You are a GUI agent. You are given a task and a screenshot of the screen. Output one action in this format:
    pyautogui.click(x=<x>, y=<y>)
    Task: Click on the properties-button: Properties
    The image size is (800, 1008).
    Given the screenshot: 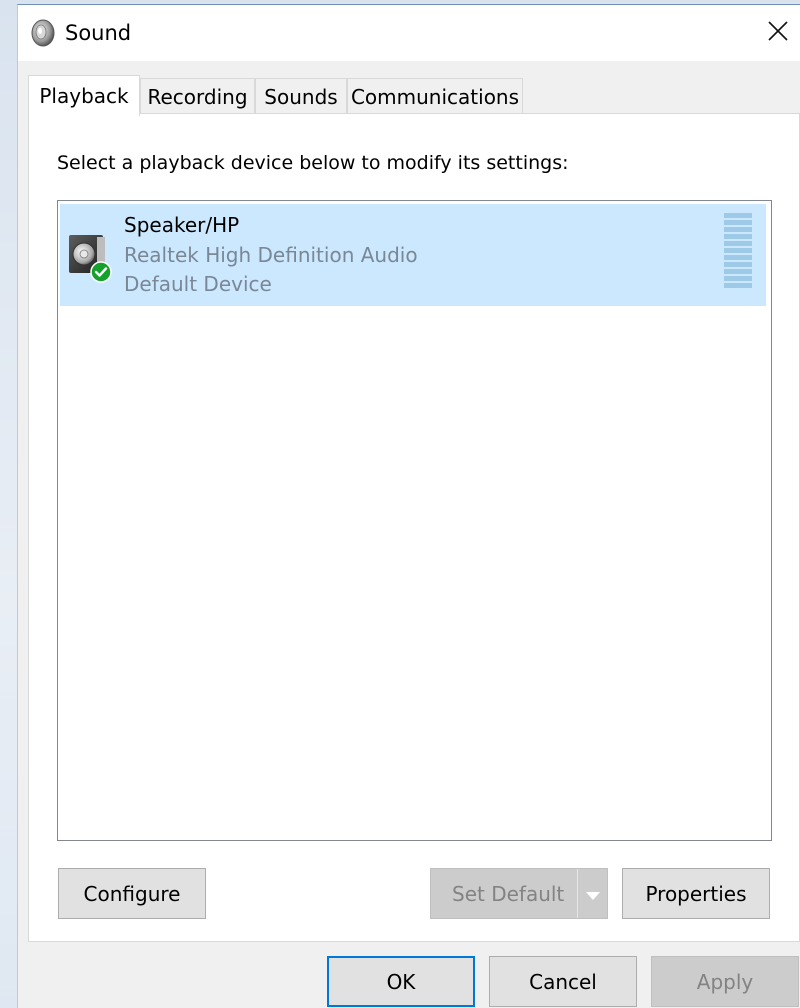 What is the action you would take?
    pyautogui.click(x=696, y=893)
    